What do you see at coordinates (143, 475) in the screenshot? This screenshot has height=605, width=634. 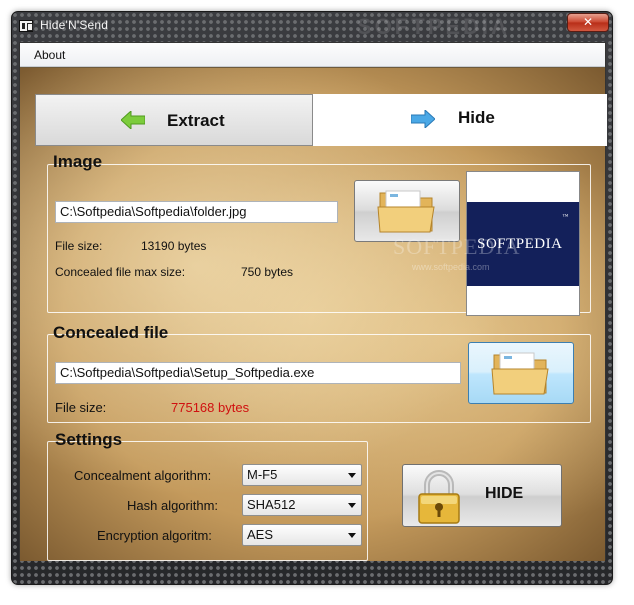 I see `concealment-algorithm-label: Concealment algorithm:` at bounding box center [143, 475].